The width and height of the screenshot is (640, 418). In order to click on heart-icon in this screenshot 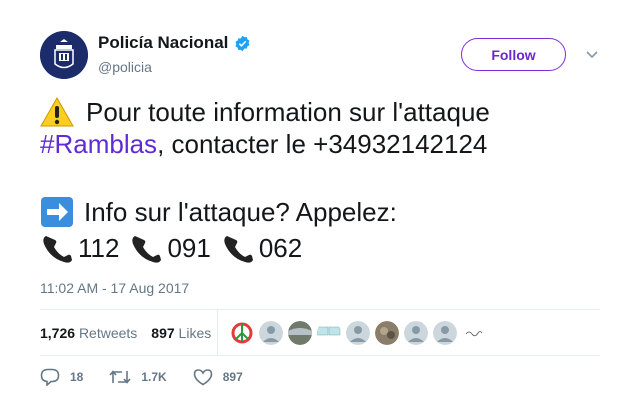, I will do `click(203, 377)`.